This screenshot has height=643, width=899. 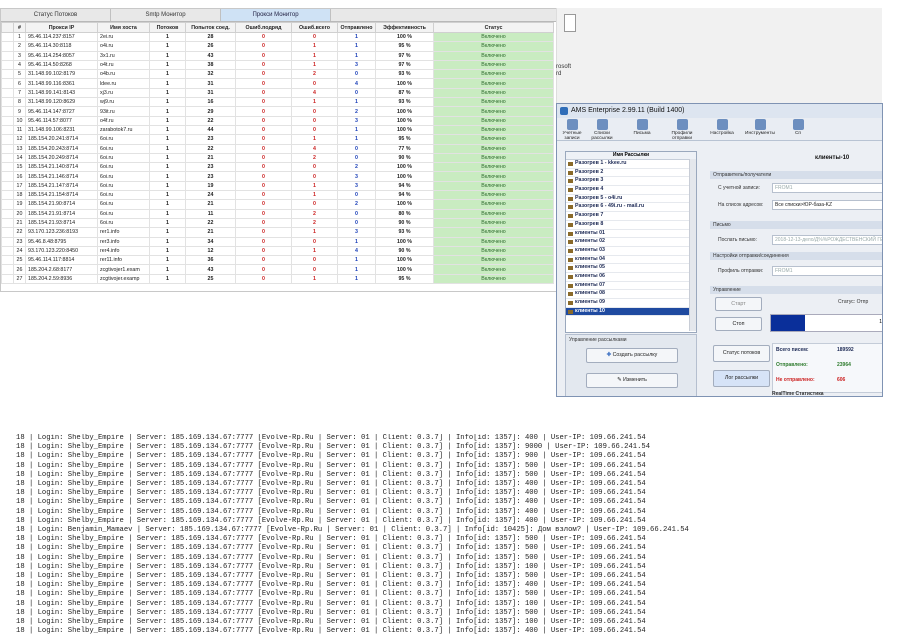 What do you see at coordinates (631, 294) in the screenshot?
I see `mailing-list-item: клиенты 08` at bounding box center [631, 294].